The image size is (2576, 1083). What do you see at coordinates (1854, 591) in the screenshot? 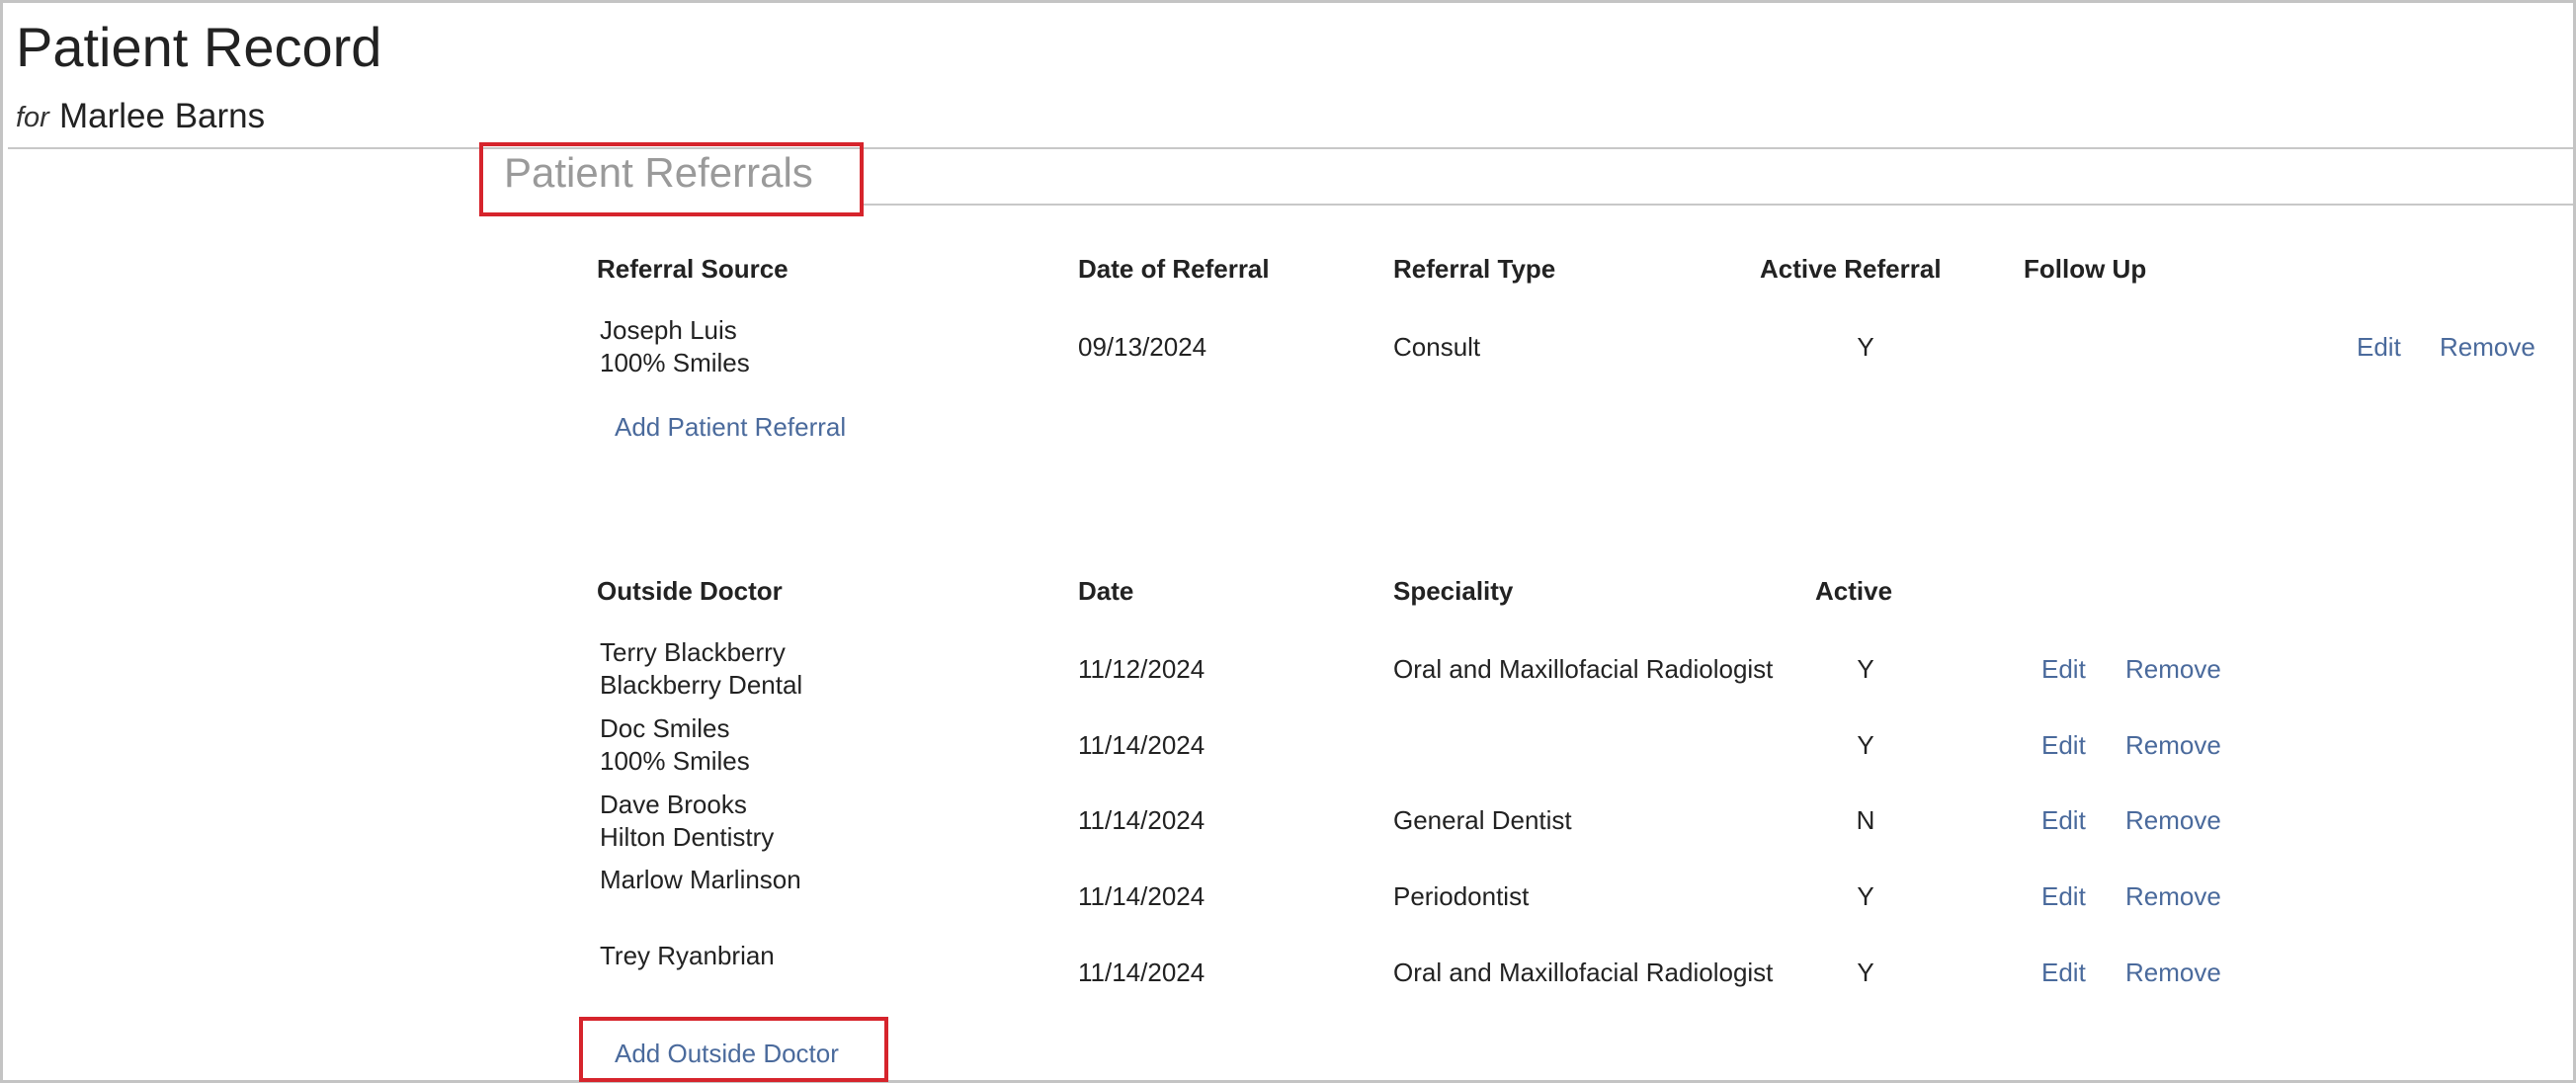
I see `header-active: Active` at bounding box center [1854, 591].